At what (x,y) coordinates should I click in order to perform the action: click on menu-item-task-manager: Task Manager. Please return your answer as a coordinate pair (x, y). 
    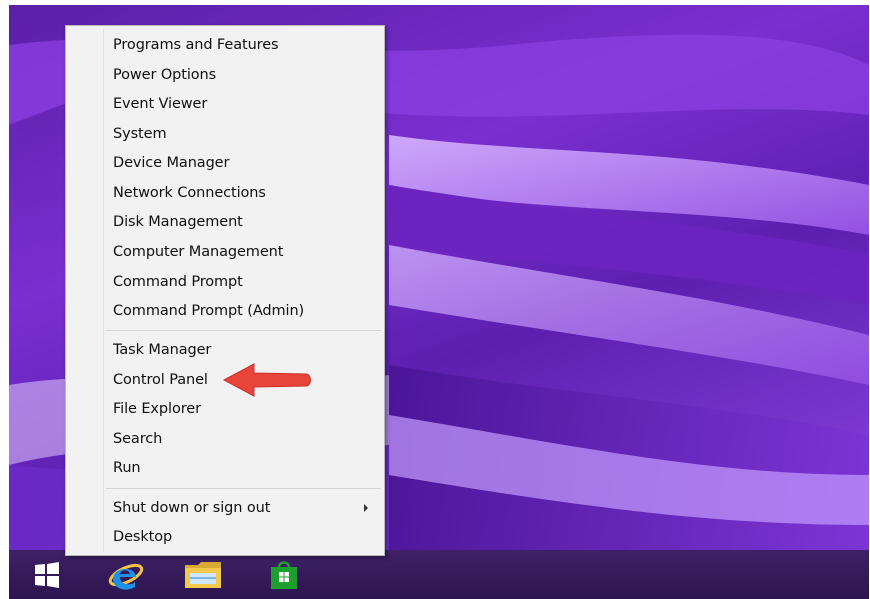
    Looking at the image, I should click on (162, 350).